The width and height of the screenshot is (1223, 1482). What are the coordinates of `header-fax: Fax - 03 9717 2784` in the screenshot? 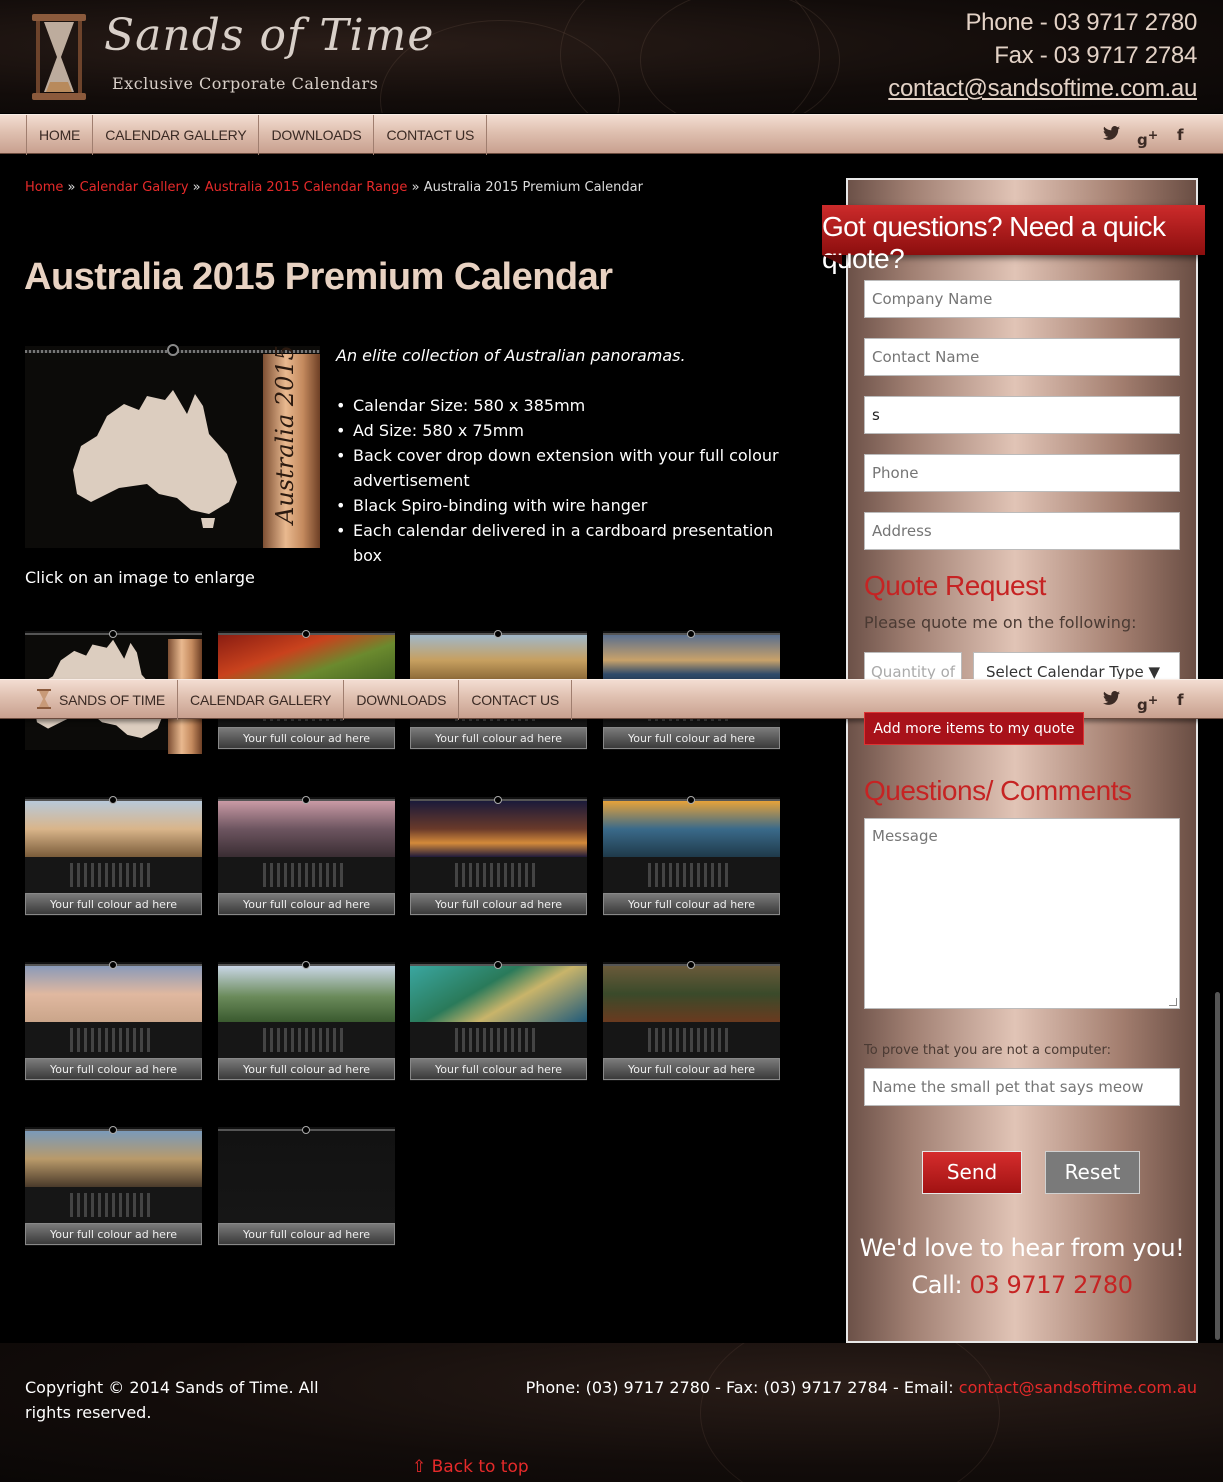 It's located at (1095, 55).